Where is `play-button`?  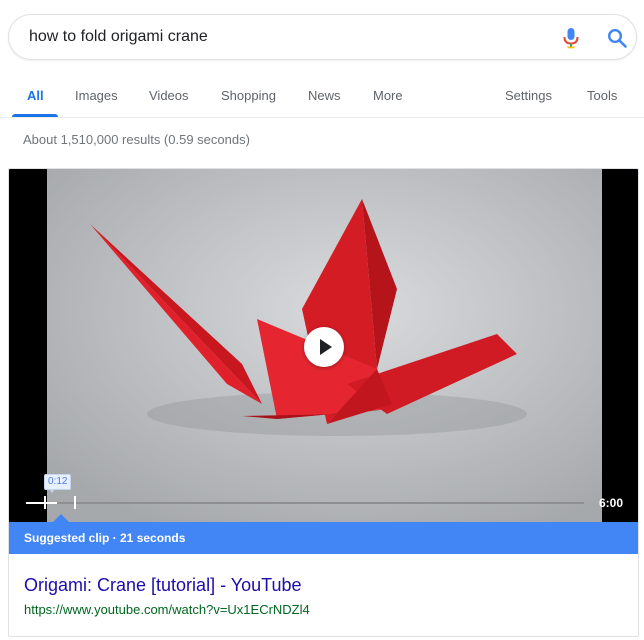 play-button is located at coordinates (324, 347).